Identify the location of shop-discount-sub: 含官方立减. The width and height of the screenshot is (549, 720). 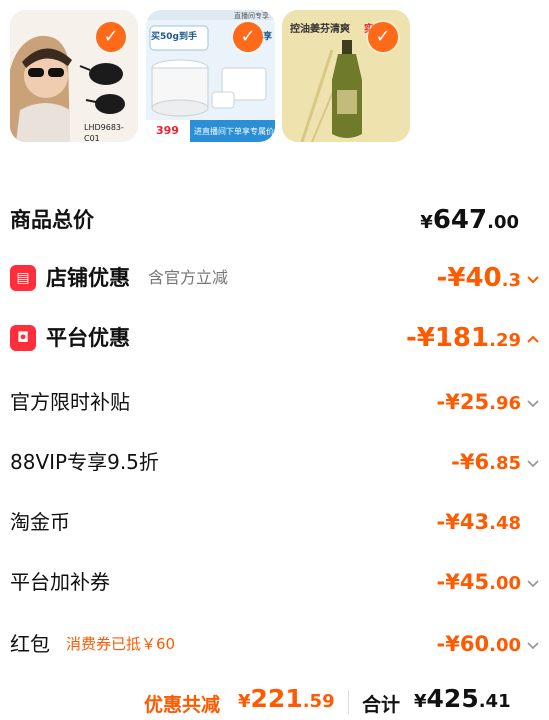
(188, 277).